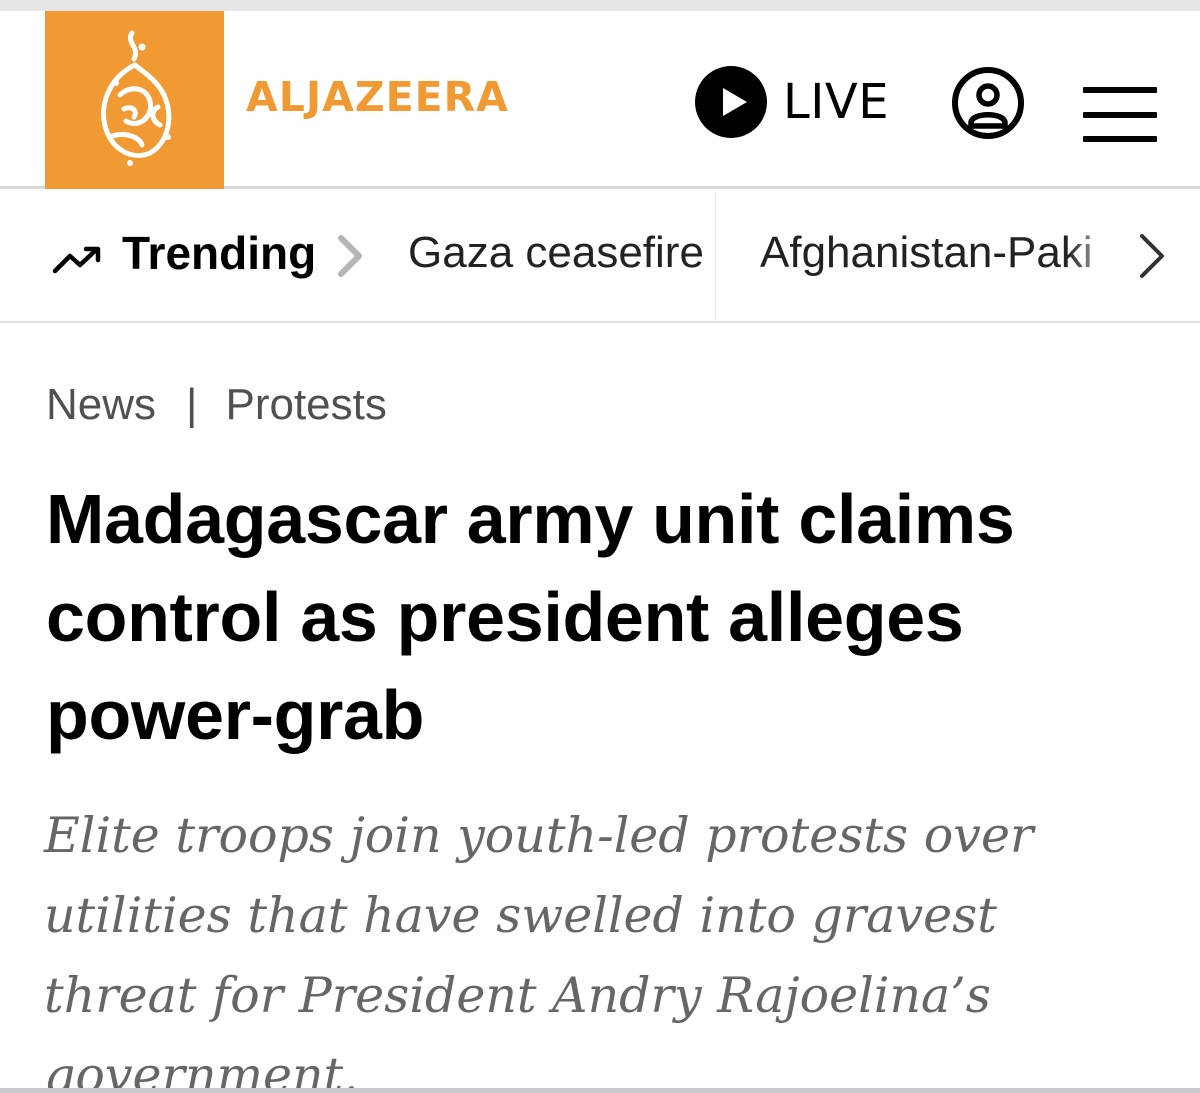 Image resolution: width=1200 pixels, height=1093 pixels. I want to click on status-strip, so click(600, 5).